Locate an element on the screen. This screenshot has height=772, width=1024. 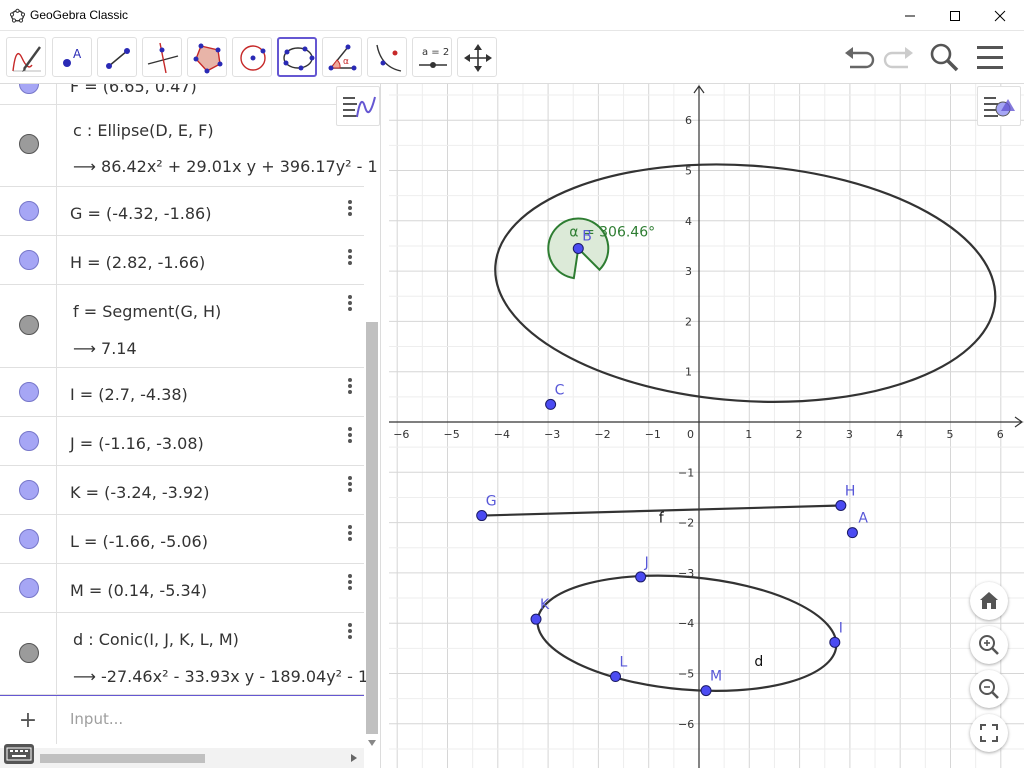
conic-label: d is located at coordinates (758, 662).